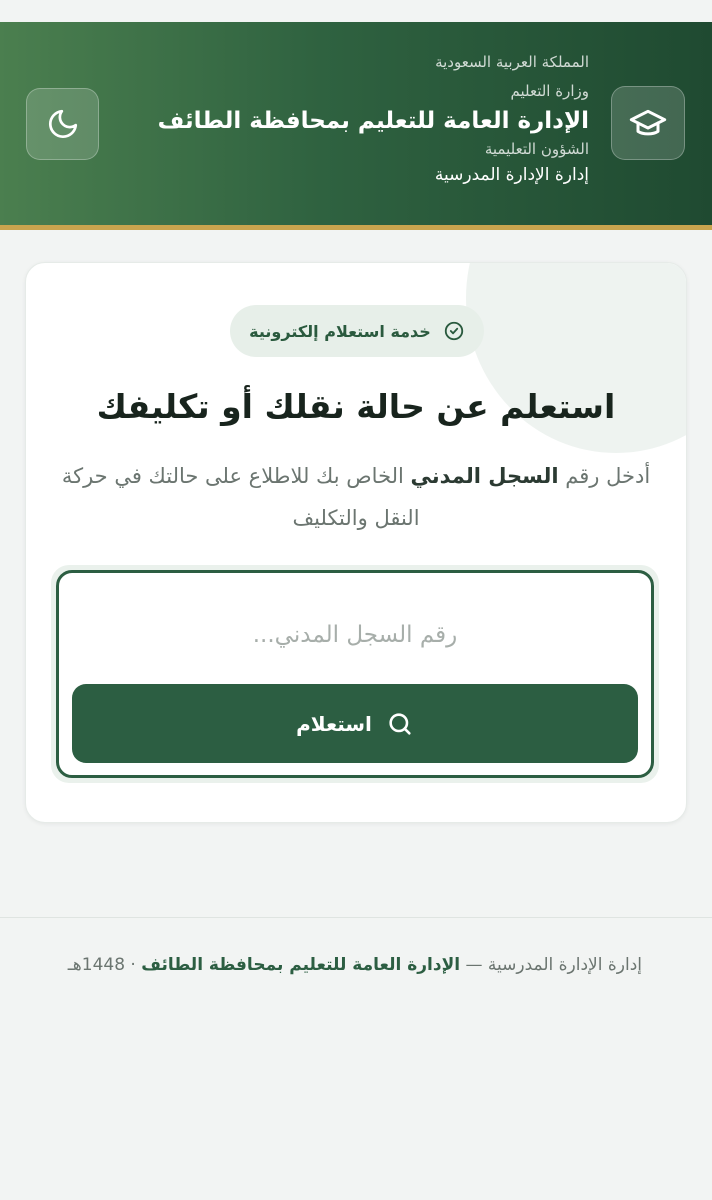 The height and width of the screenshot is (1200, 712). What do you see at coordinates (355, 635) in the screenshot?
I see `civil-id-input` at bounding box center [355, 635].